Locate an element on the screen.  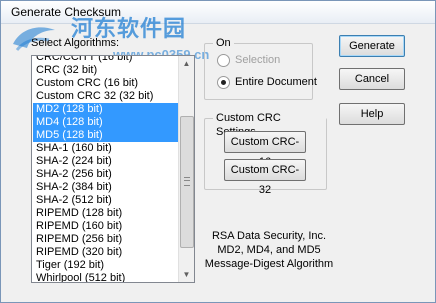
algorithm-list-item: MD5 (128 bit) is located at coordinates (107, 135).